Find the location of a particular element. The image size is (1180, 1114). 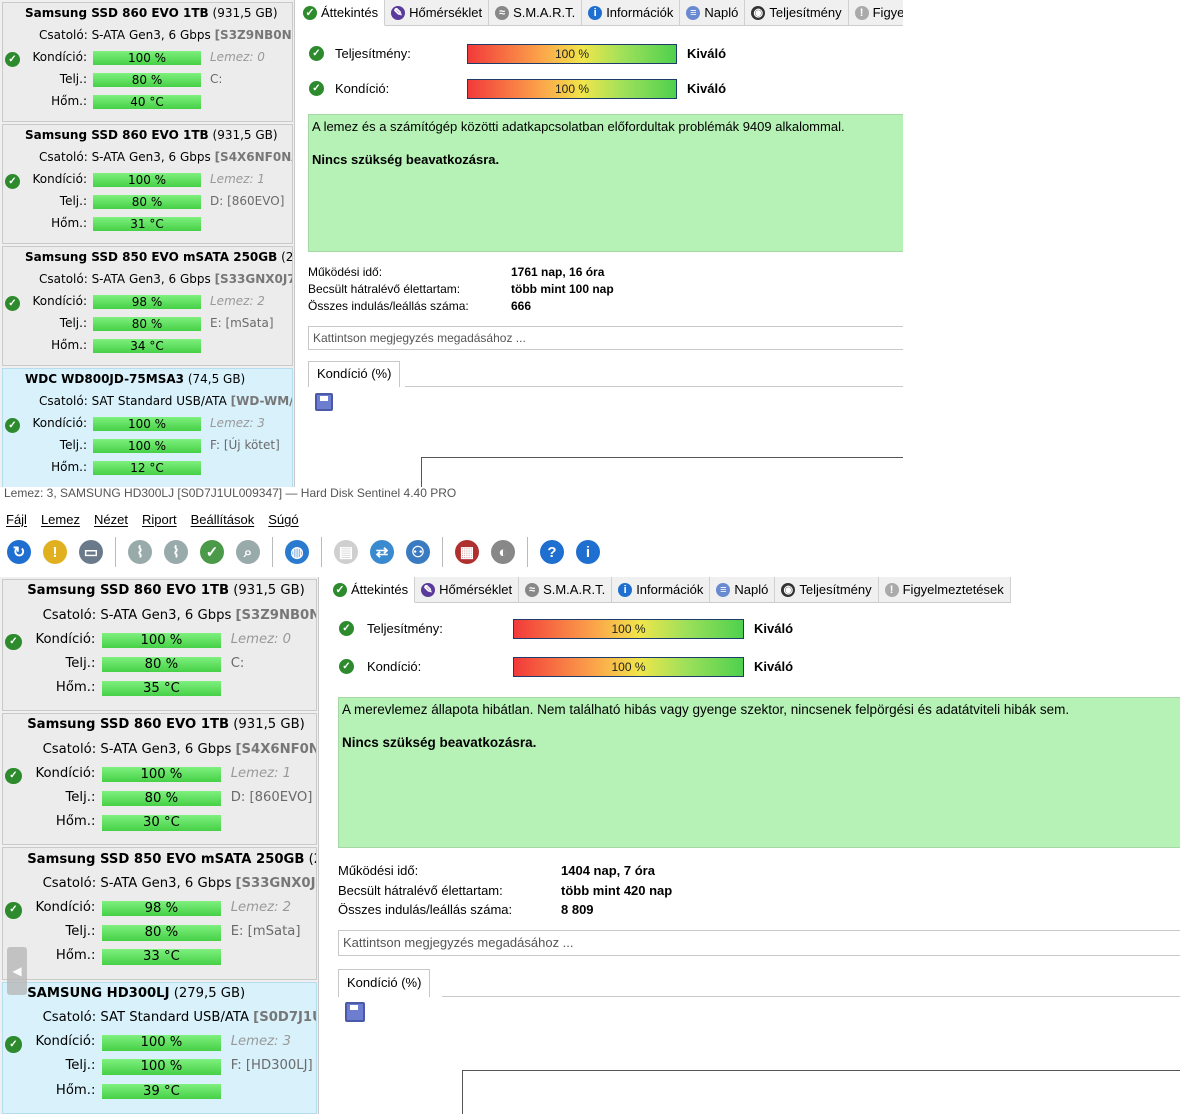

performance-bar: 100 % is located at coordinates (628, 629).